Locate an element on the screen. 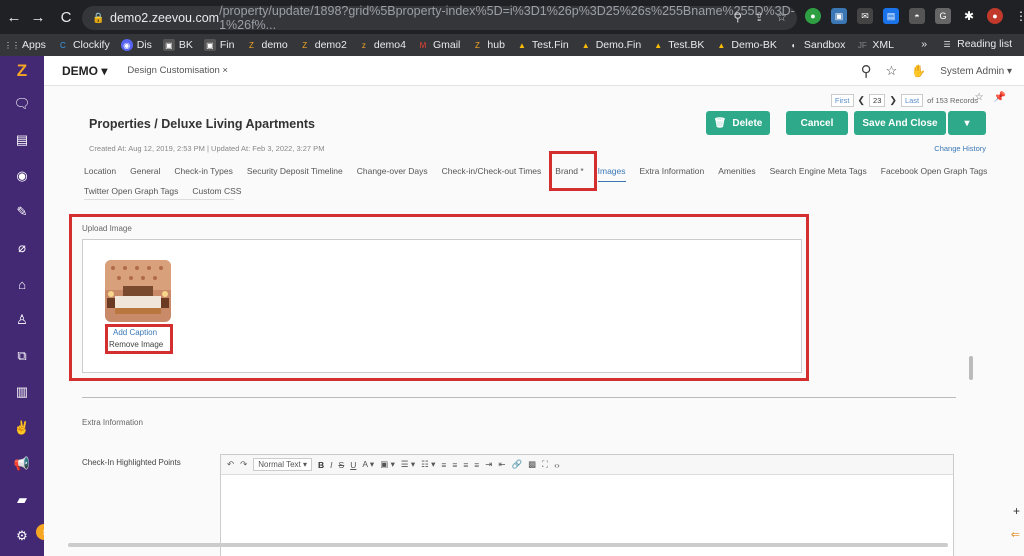  link-icon: 🔗 is located at coordinates (517, 464).